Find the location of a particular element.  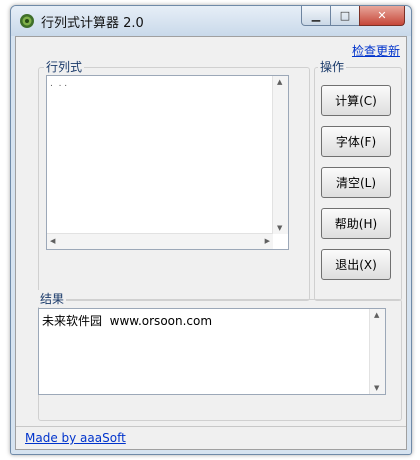

close-button: ✕ is located at coordinates (382, 16).